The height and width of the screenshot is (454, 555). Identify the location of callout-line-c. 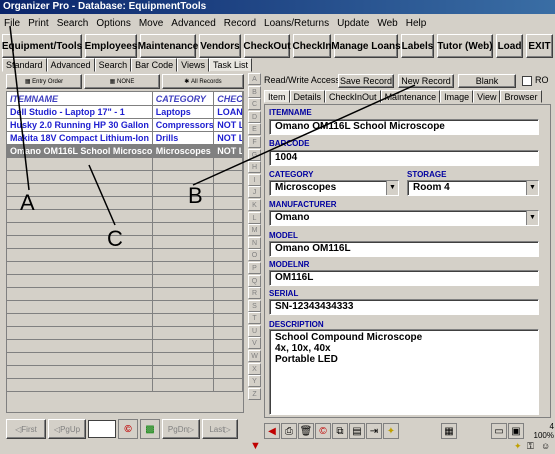
(102, 195).